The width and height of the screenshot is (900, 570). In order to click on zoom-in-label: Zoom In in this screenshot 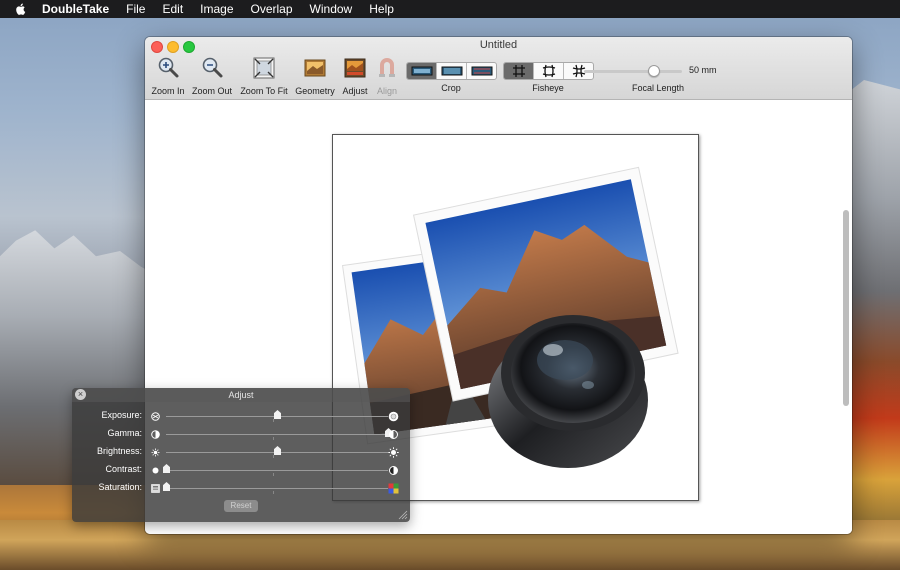, I will do `click(168, 91)`.